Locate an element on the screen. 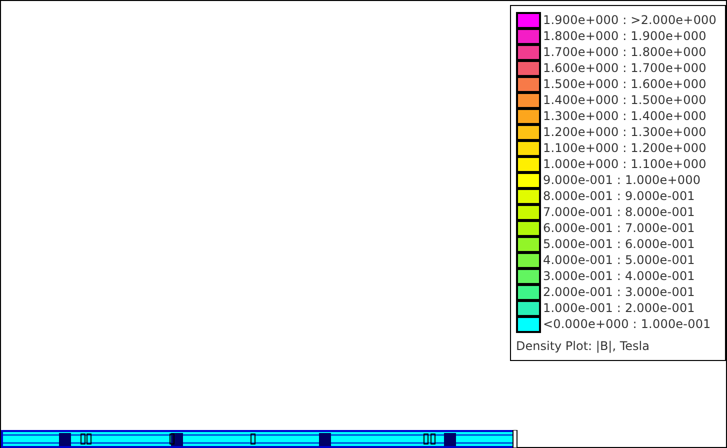 Image resolution: width=727 pixels, height=448 pixels. legend-label: 6.000e-001 : 7.000e-001 is located at coordinates (619, 228).